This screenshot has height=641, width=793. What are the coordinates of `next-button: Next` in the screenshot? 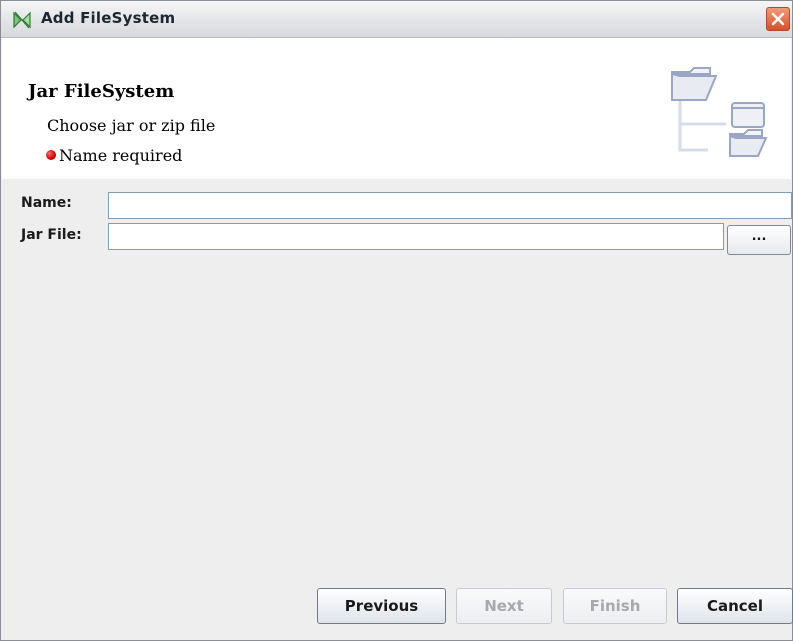 It's located at (504, 606).